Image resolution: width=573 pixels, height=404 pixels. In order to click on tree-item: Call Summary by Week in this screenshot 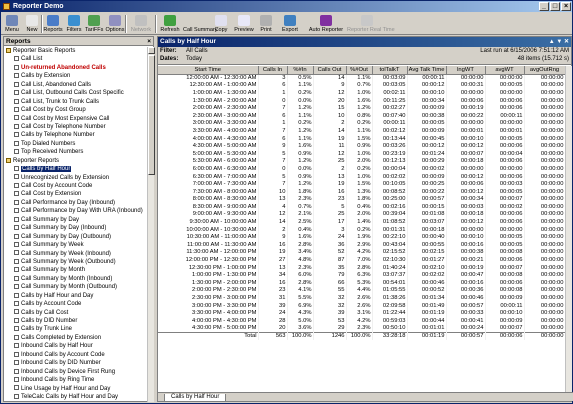, I will do `click(75, 245)`.